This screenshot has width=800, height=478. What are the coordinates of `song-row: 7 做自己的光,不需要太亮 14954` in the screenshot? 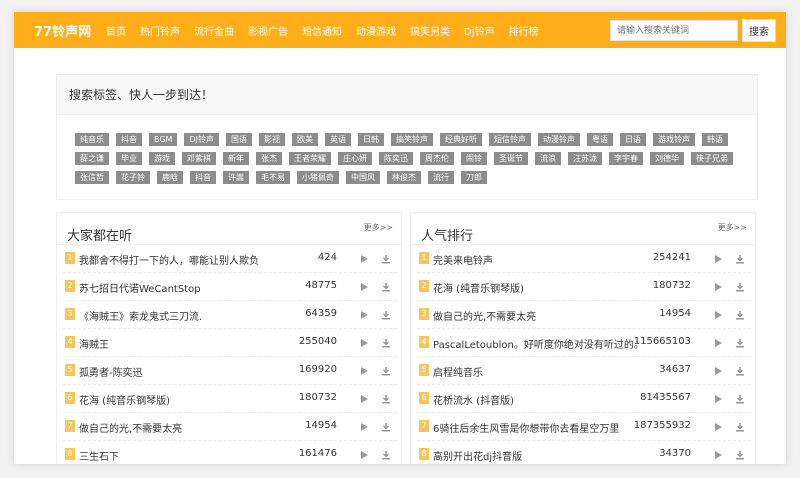 It's located at (230, 427).